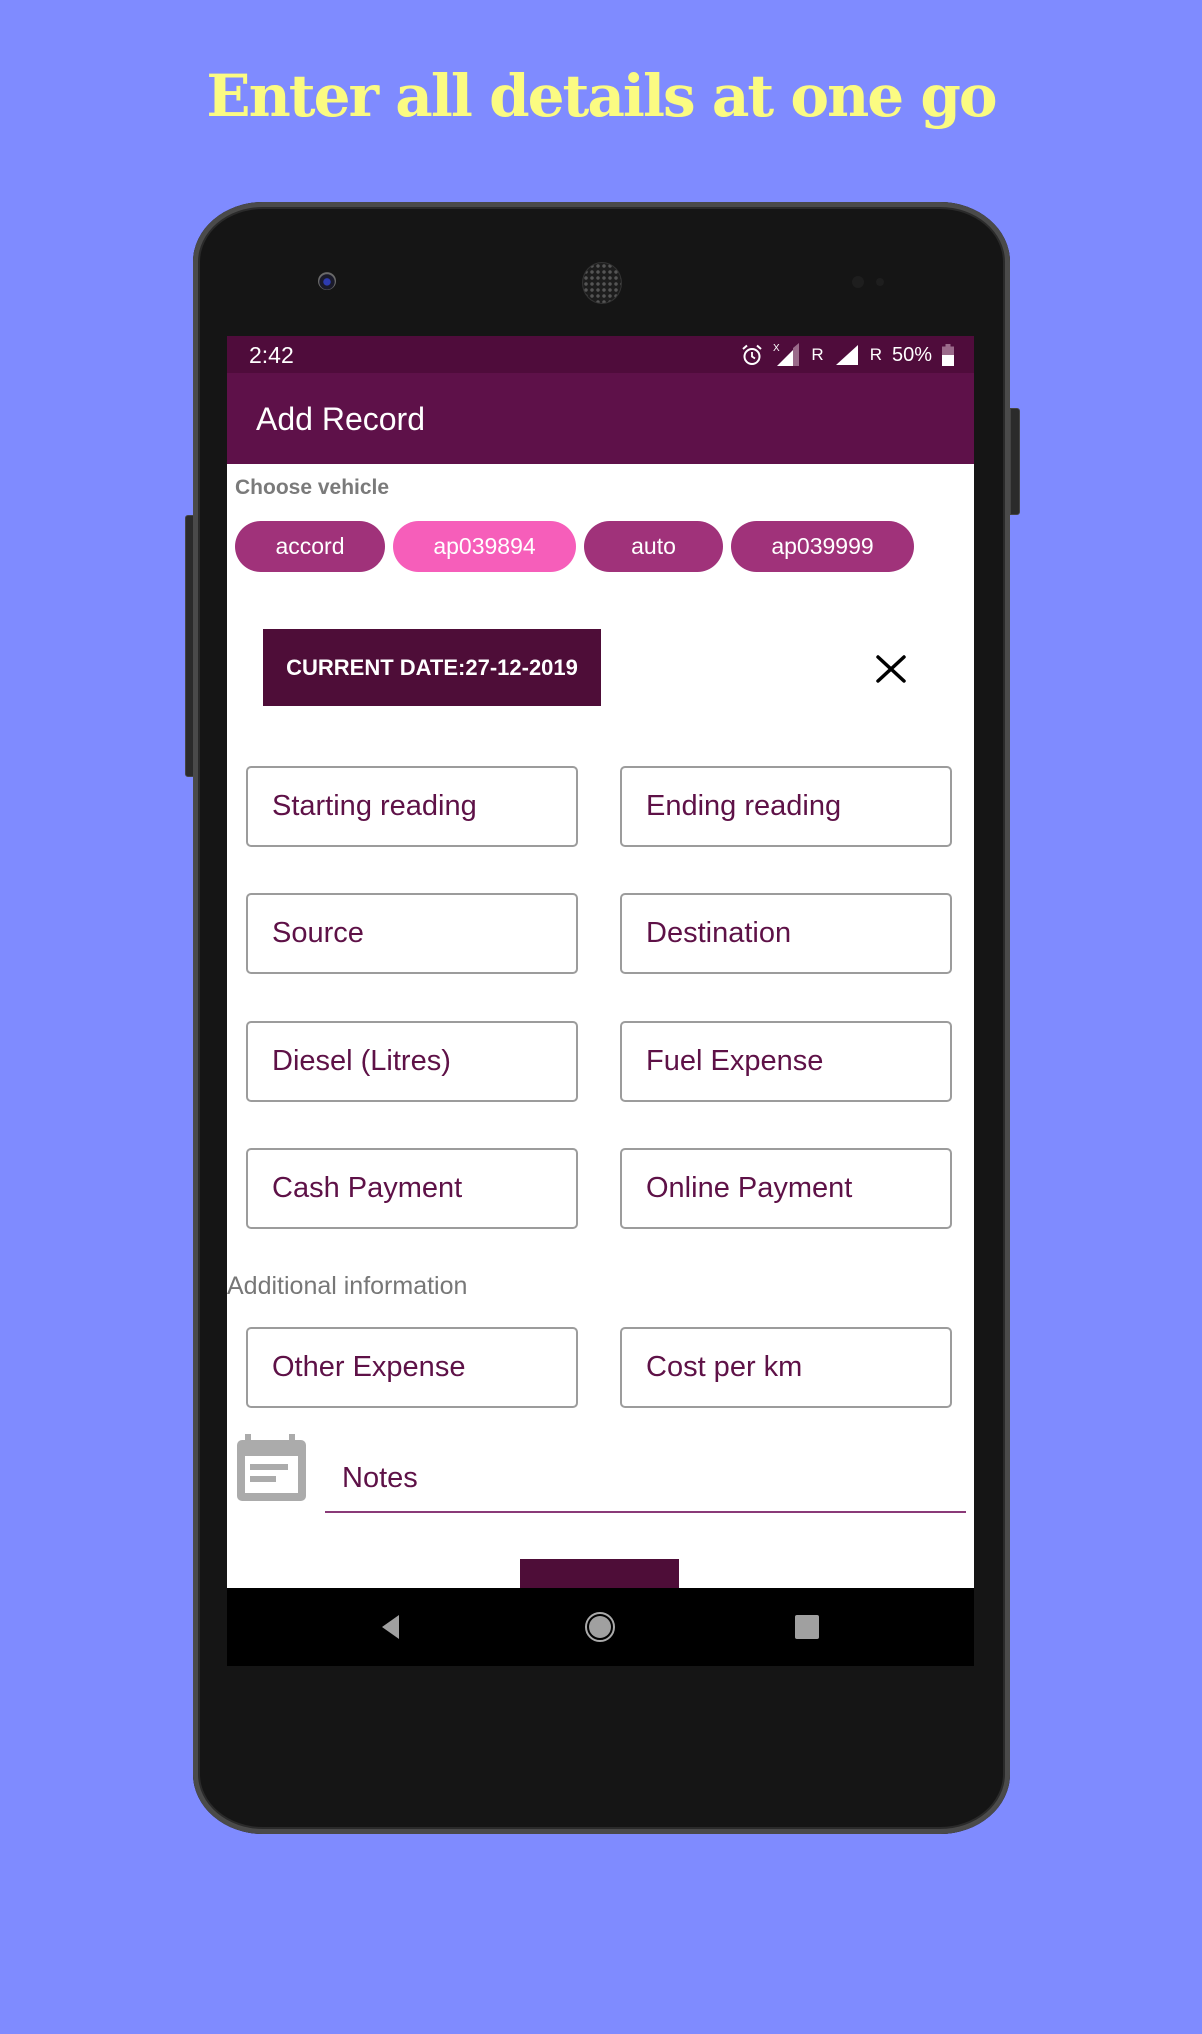  Describe the element at coordinates (600, 354) in the screenshot. I see `status-bar: 2:42 X R R 50%` at that location.